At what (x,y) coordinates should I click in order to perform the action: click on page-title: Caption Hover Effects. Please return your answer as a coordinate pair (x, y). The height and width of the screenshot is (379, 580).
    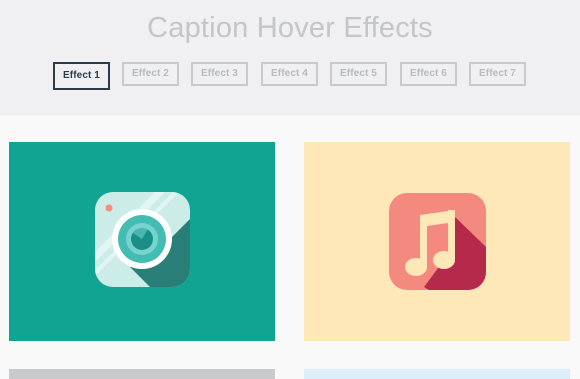
    Looking at the image, I should click on (290, 28).